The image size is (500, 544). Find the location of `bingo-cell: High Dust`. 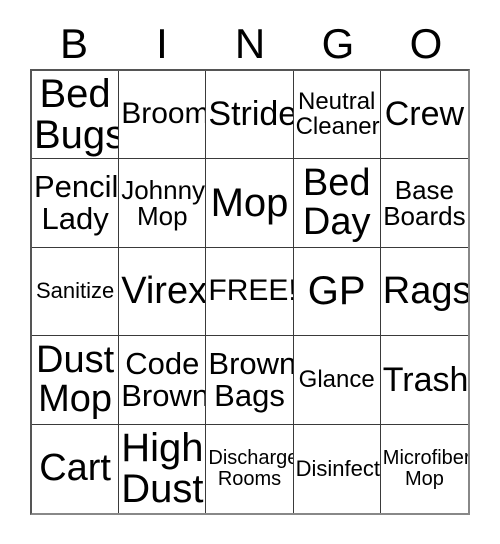

bingo-cell: High Dust is located at coordinates (163, 468).